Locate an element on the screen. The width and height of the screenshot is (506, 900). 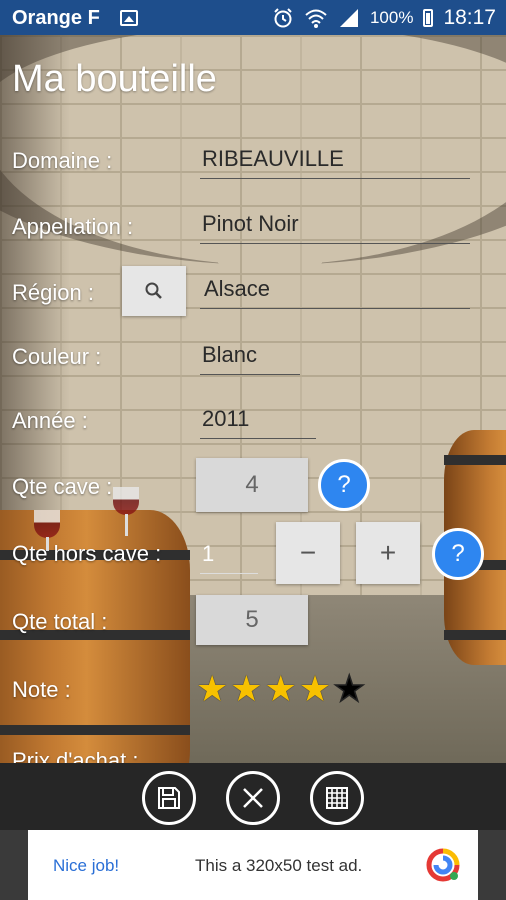
qte-total-label: Qte total : is located at coordinates (60, 621).